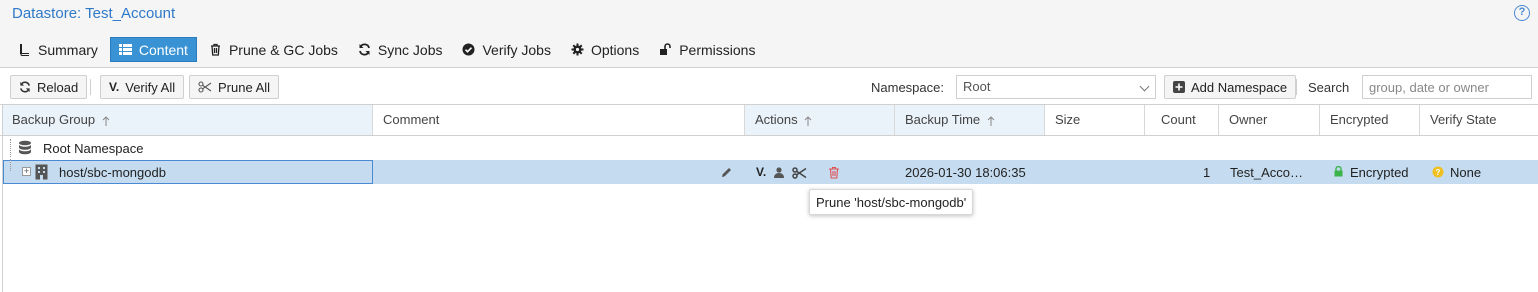 The width and height of the screenshot is (1538, 292). I want to click on column-label: Owner, so click(1248, 119).